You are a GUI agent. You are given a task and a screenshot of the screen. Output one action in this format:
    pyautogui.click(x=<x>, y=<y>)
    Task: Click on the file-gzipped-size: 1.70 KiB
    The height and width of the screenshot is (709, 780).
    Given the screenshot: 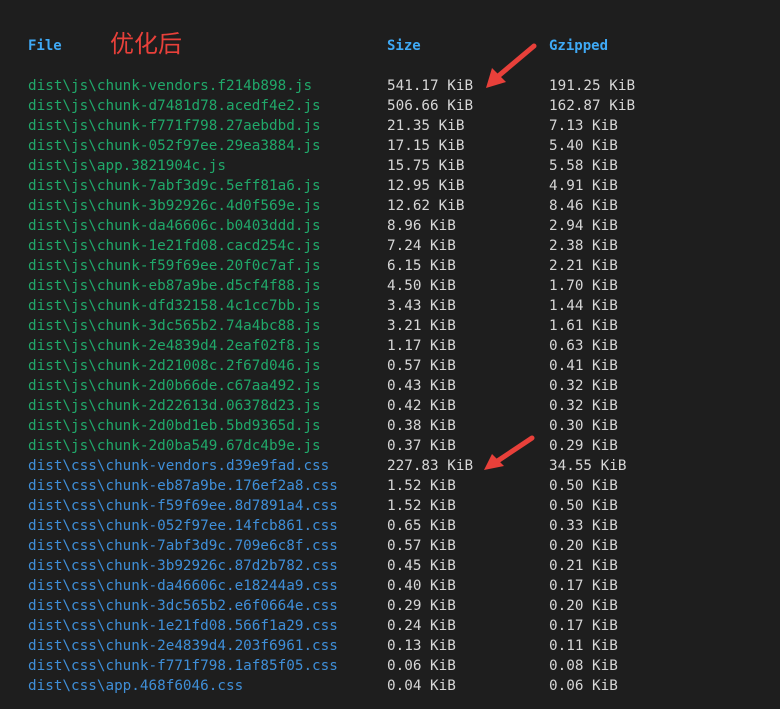 What is the action you would take?
    pyautogui.click(x=583, y=286)
    